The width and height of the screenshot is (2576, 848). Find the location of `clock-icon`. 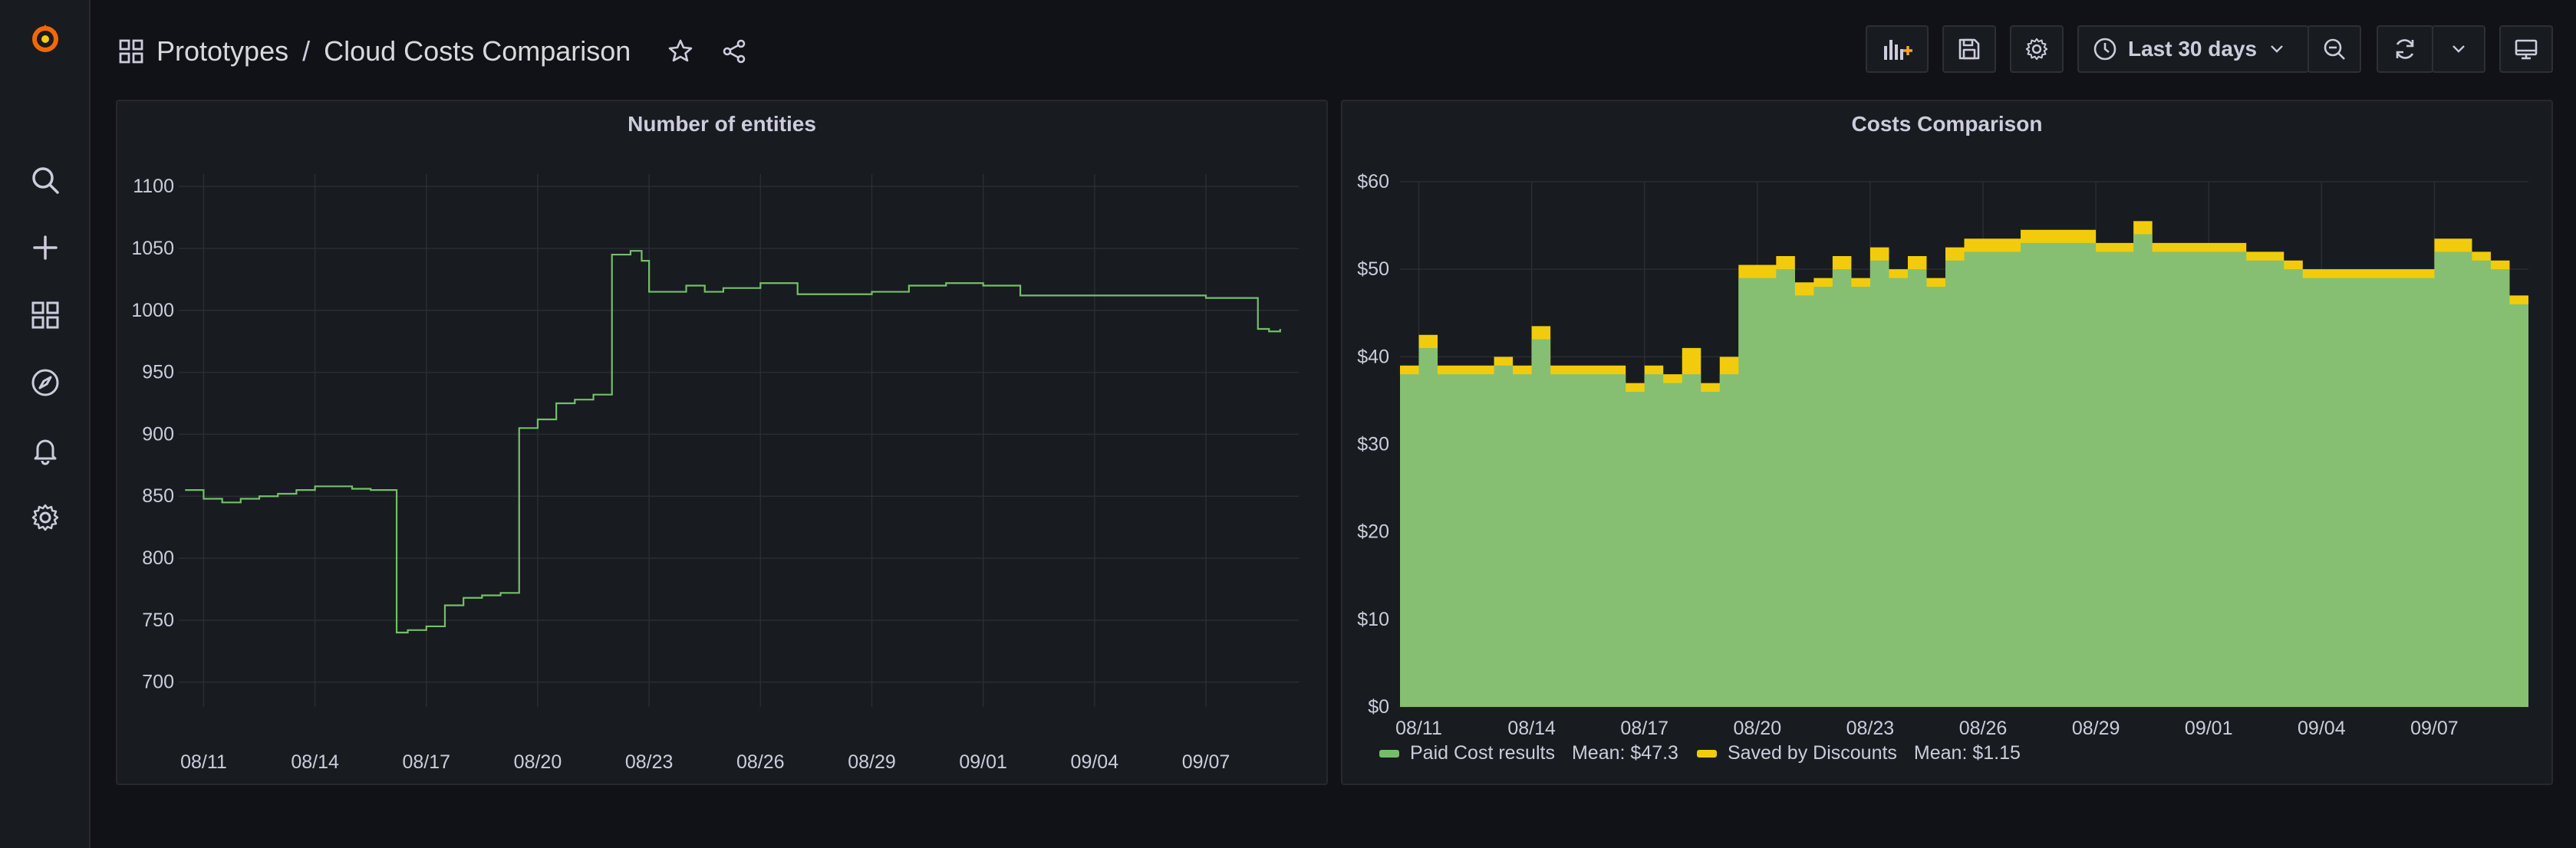

clock-icon is located at coordinates (2104, 49).